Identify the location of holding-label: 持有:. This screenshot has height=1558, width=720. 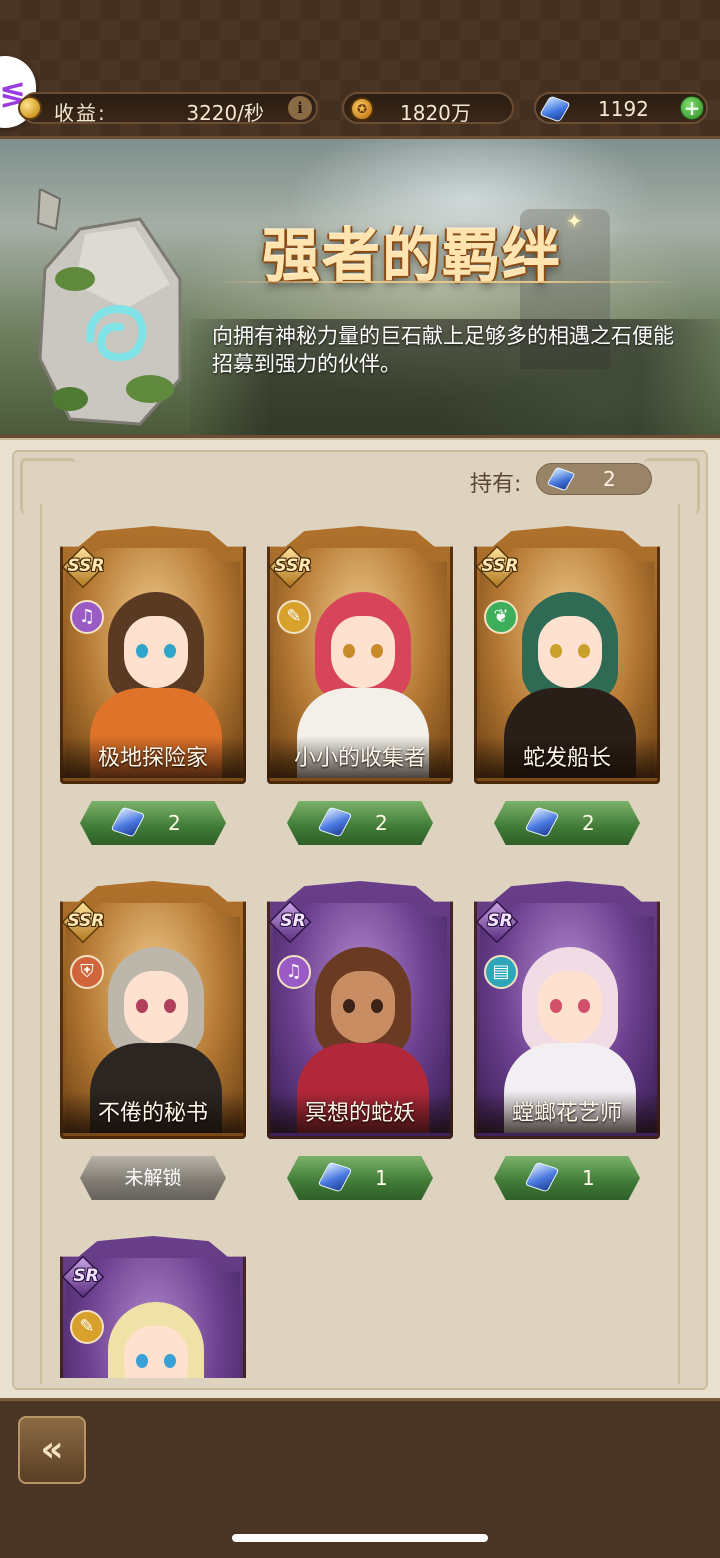
(496, 484).